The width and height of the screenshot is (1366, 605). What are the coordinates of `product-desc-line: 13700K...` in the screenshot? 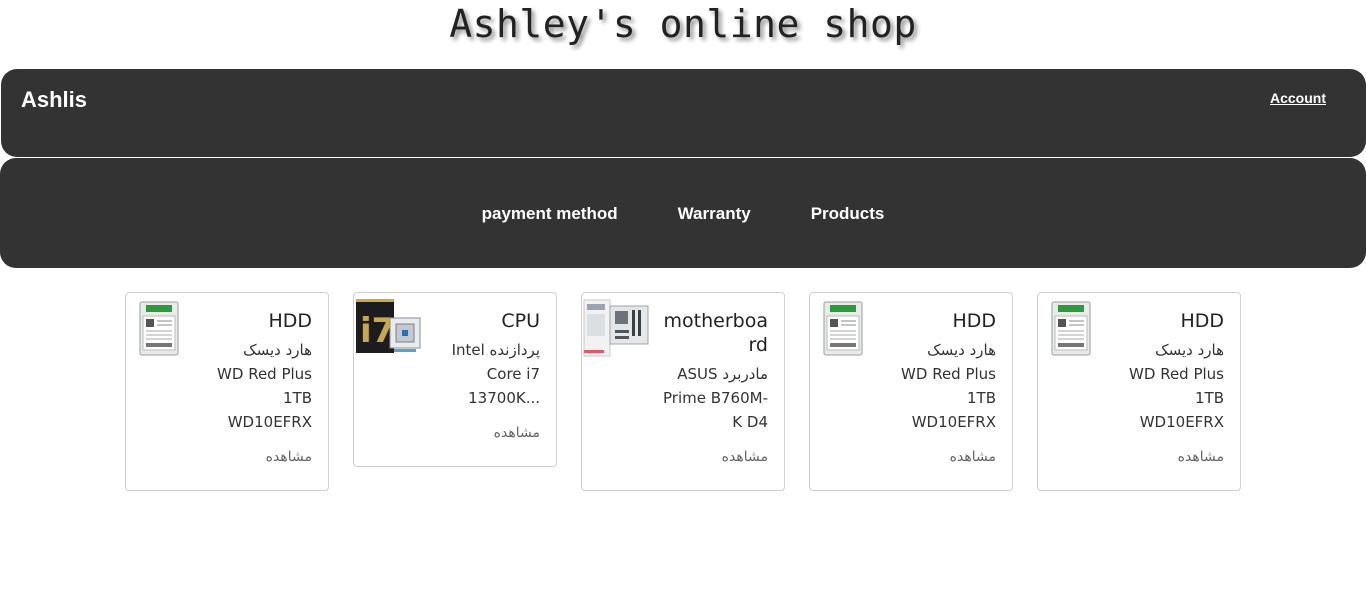 It's located at (504, 398).